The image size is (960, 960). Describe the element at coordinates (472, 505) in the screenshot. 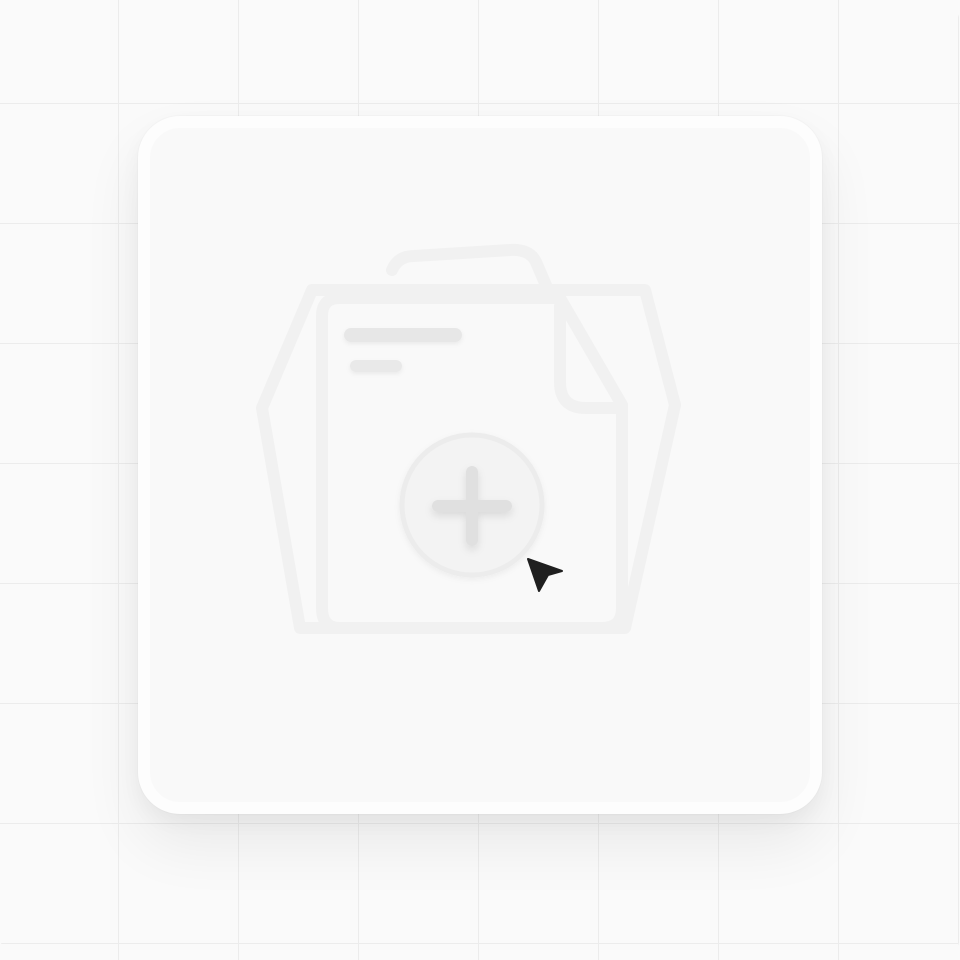

I see `add-document-button` at that location.